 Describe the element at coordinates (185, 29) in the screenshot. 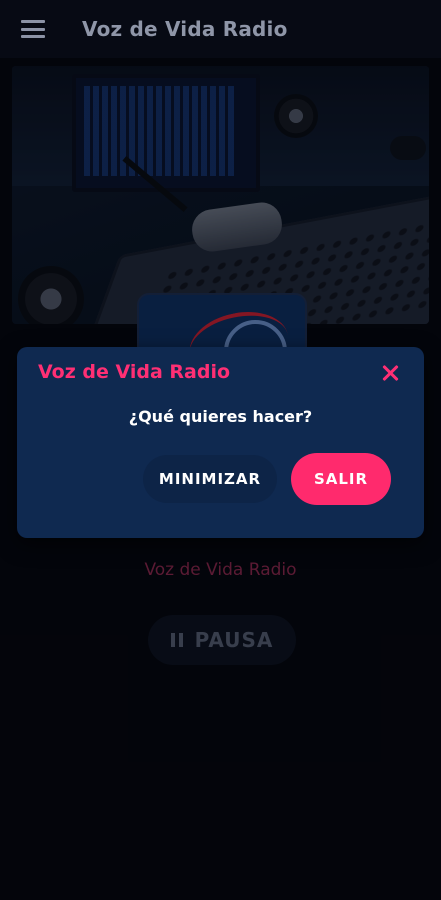

I see `app-title: Voz de Vida Radio` at that location.